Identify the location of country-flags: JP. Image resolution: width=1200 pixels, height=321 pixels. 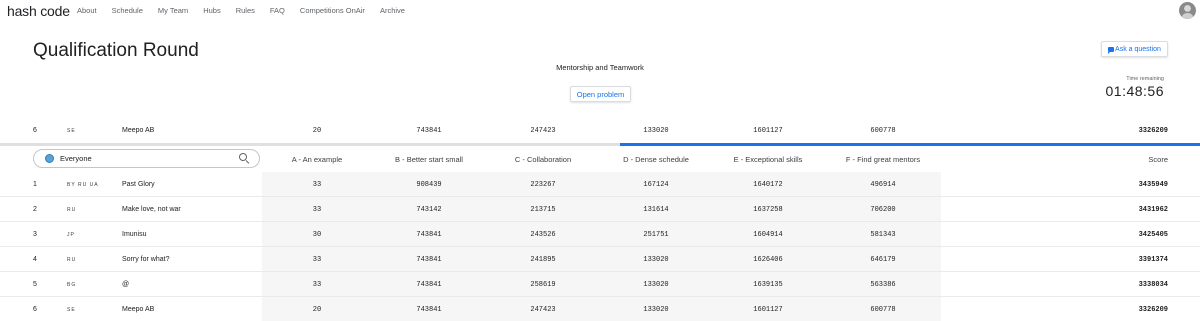
(71, 234).